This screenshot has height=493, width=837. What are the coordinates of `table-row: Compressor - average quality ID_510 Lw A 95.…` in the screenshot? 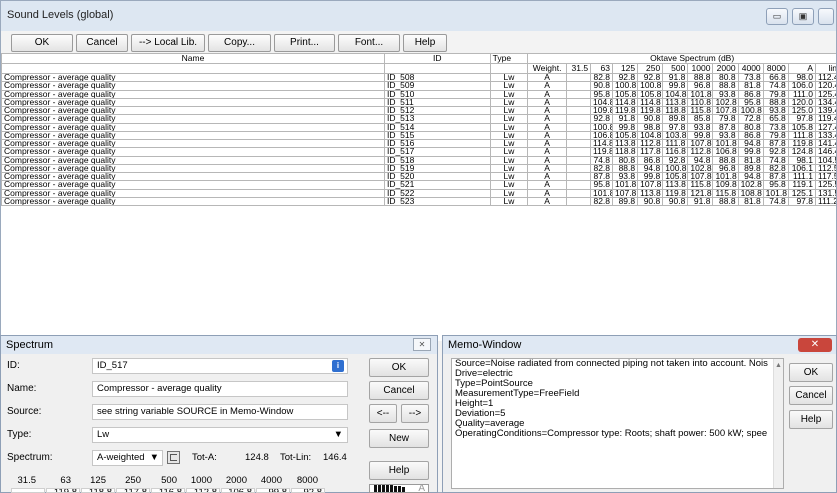 It's located at (418, 94).